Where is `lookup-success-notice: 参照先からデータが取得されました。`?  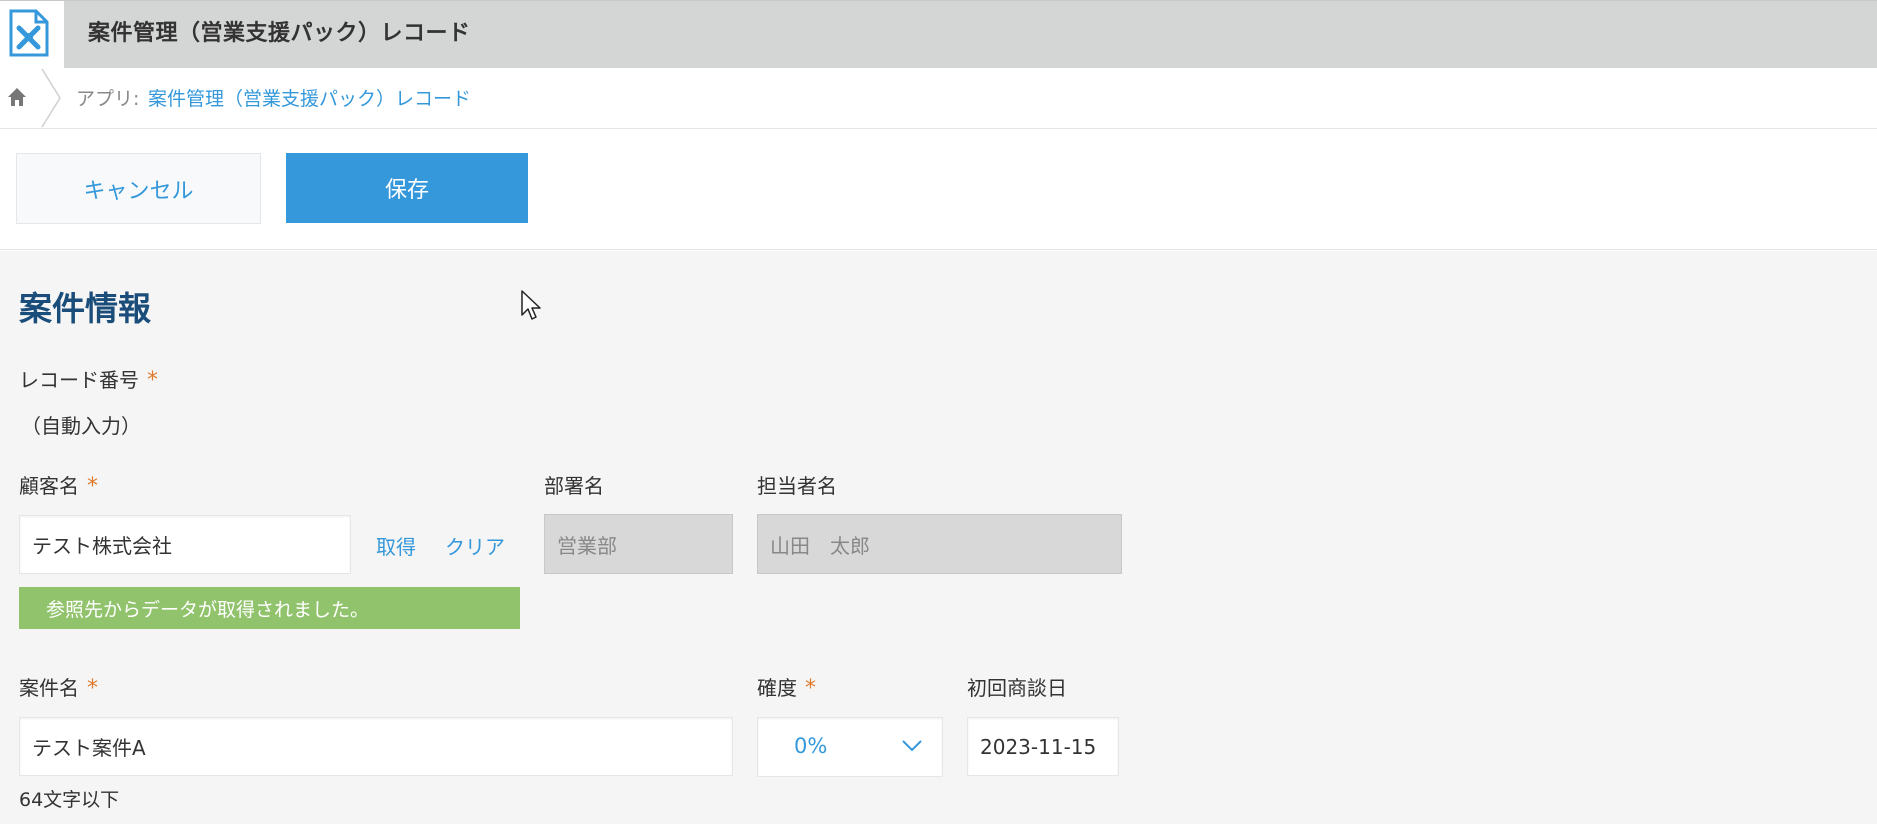 lookup-success-notice: 参照先からデータが取得されました。 is located at coordinates (269, 608).